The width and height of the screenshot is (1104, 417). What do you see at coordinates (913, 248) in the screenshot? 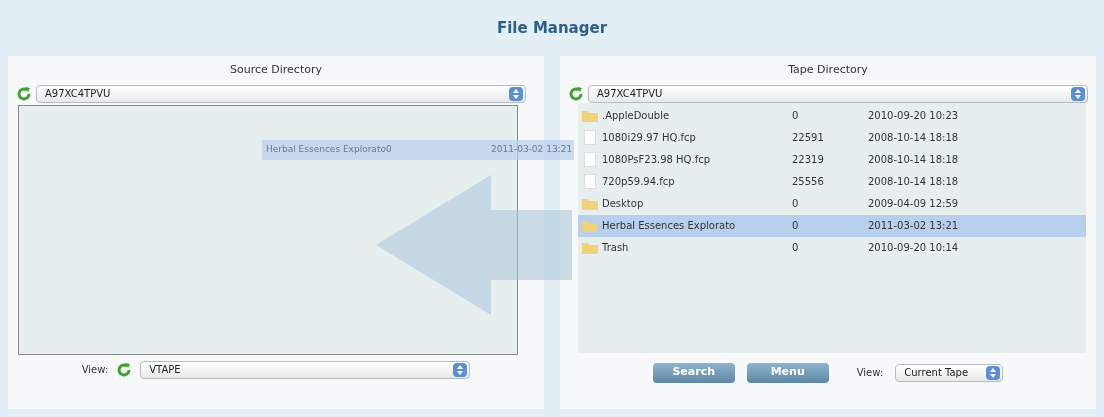
I see `file-date: 2010-09-20 10:14` at bounding box center [913, 248].